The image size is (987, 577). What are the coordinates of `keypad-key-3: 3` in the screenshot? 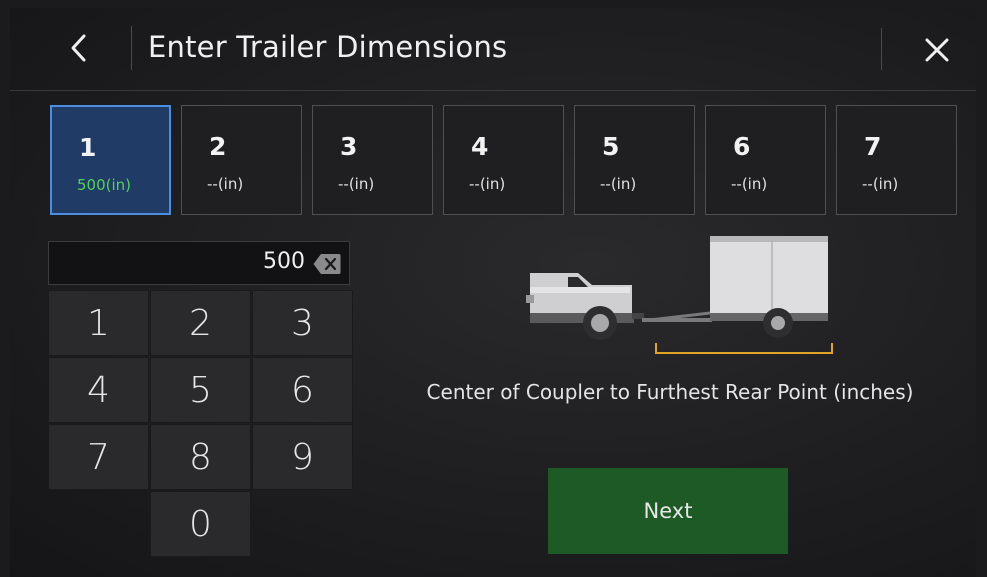 It's located at (302, 323).